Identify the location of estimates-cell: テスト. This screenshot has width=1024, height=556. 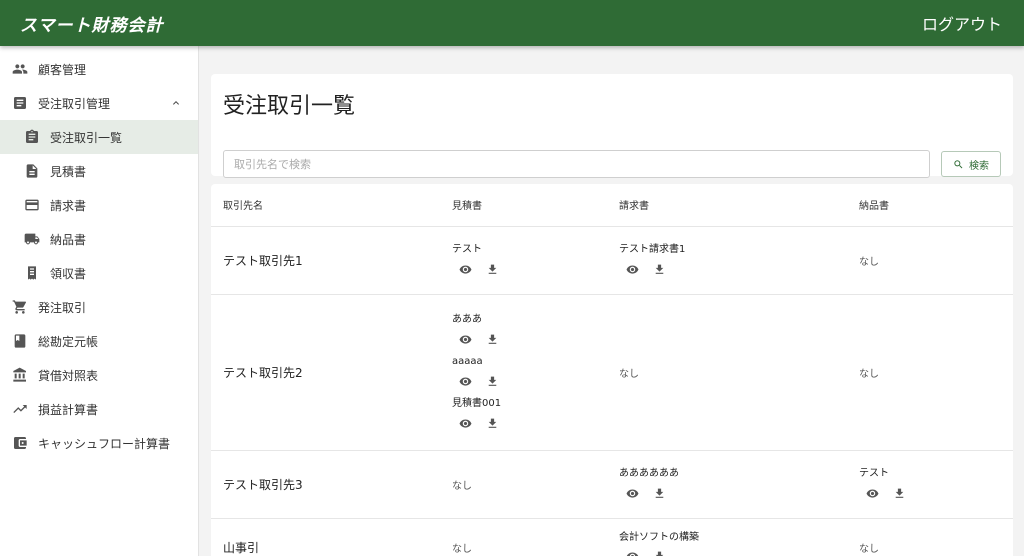
(523, 260).